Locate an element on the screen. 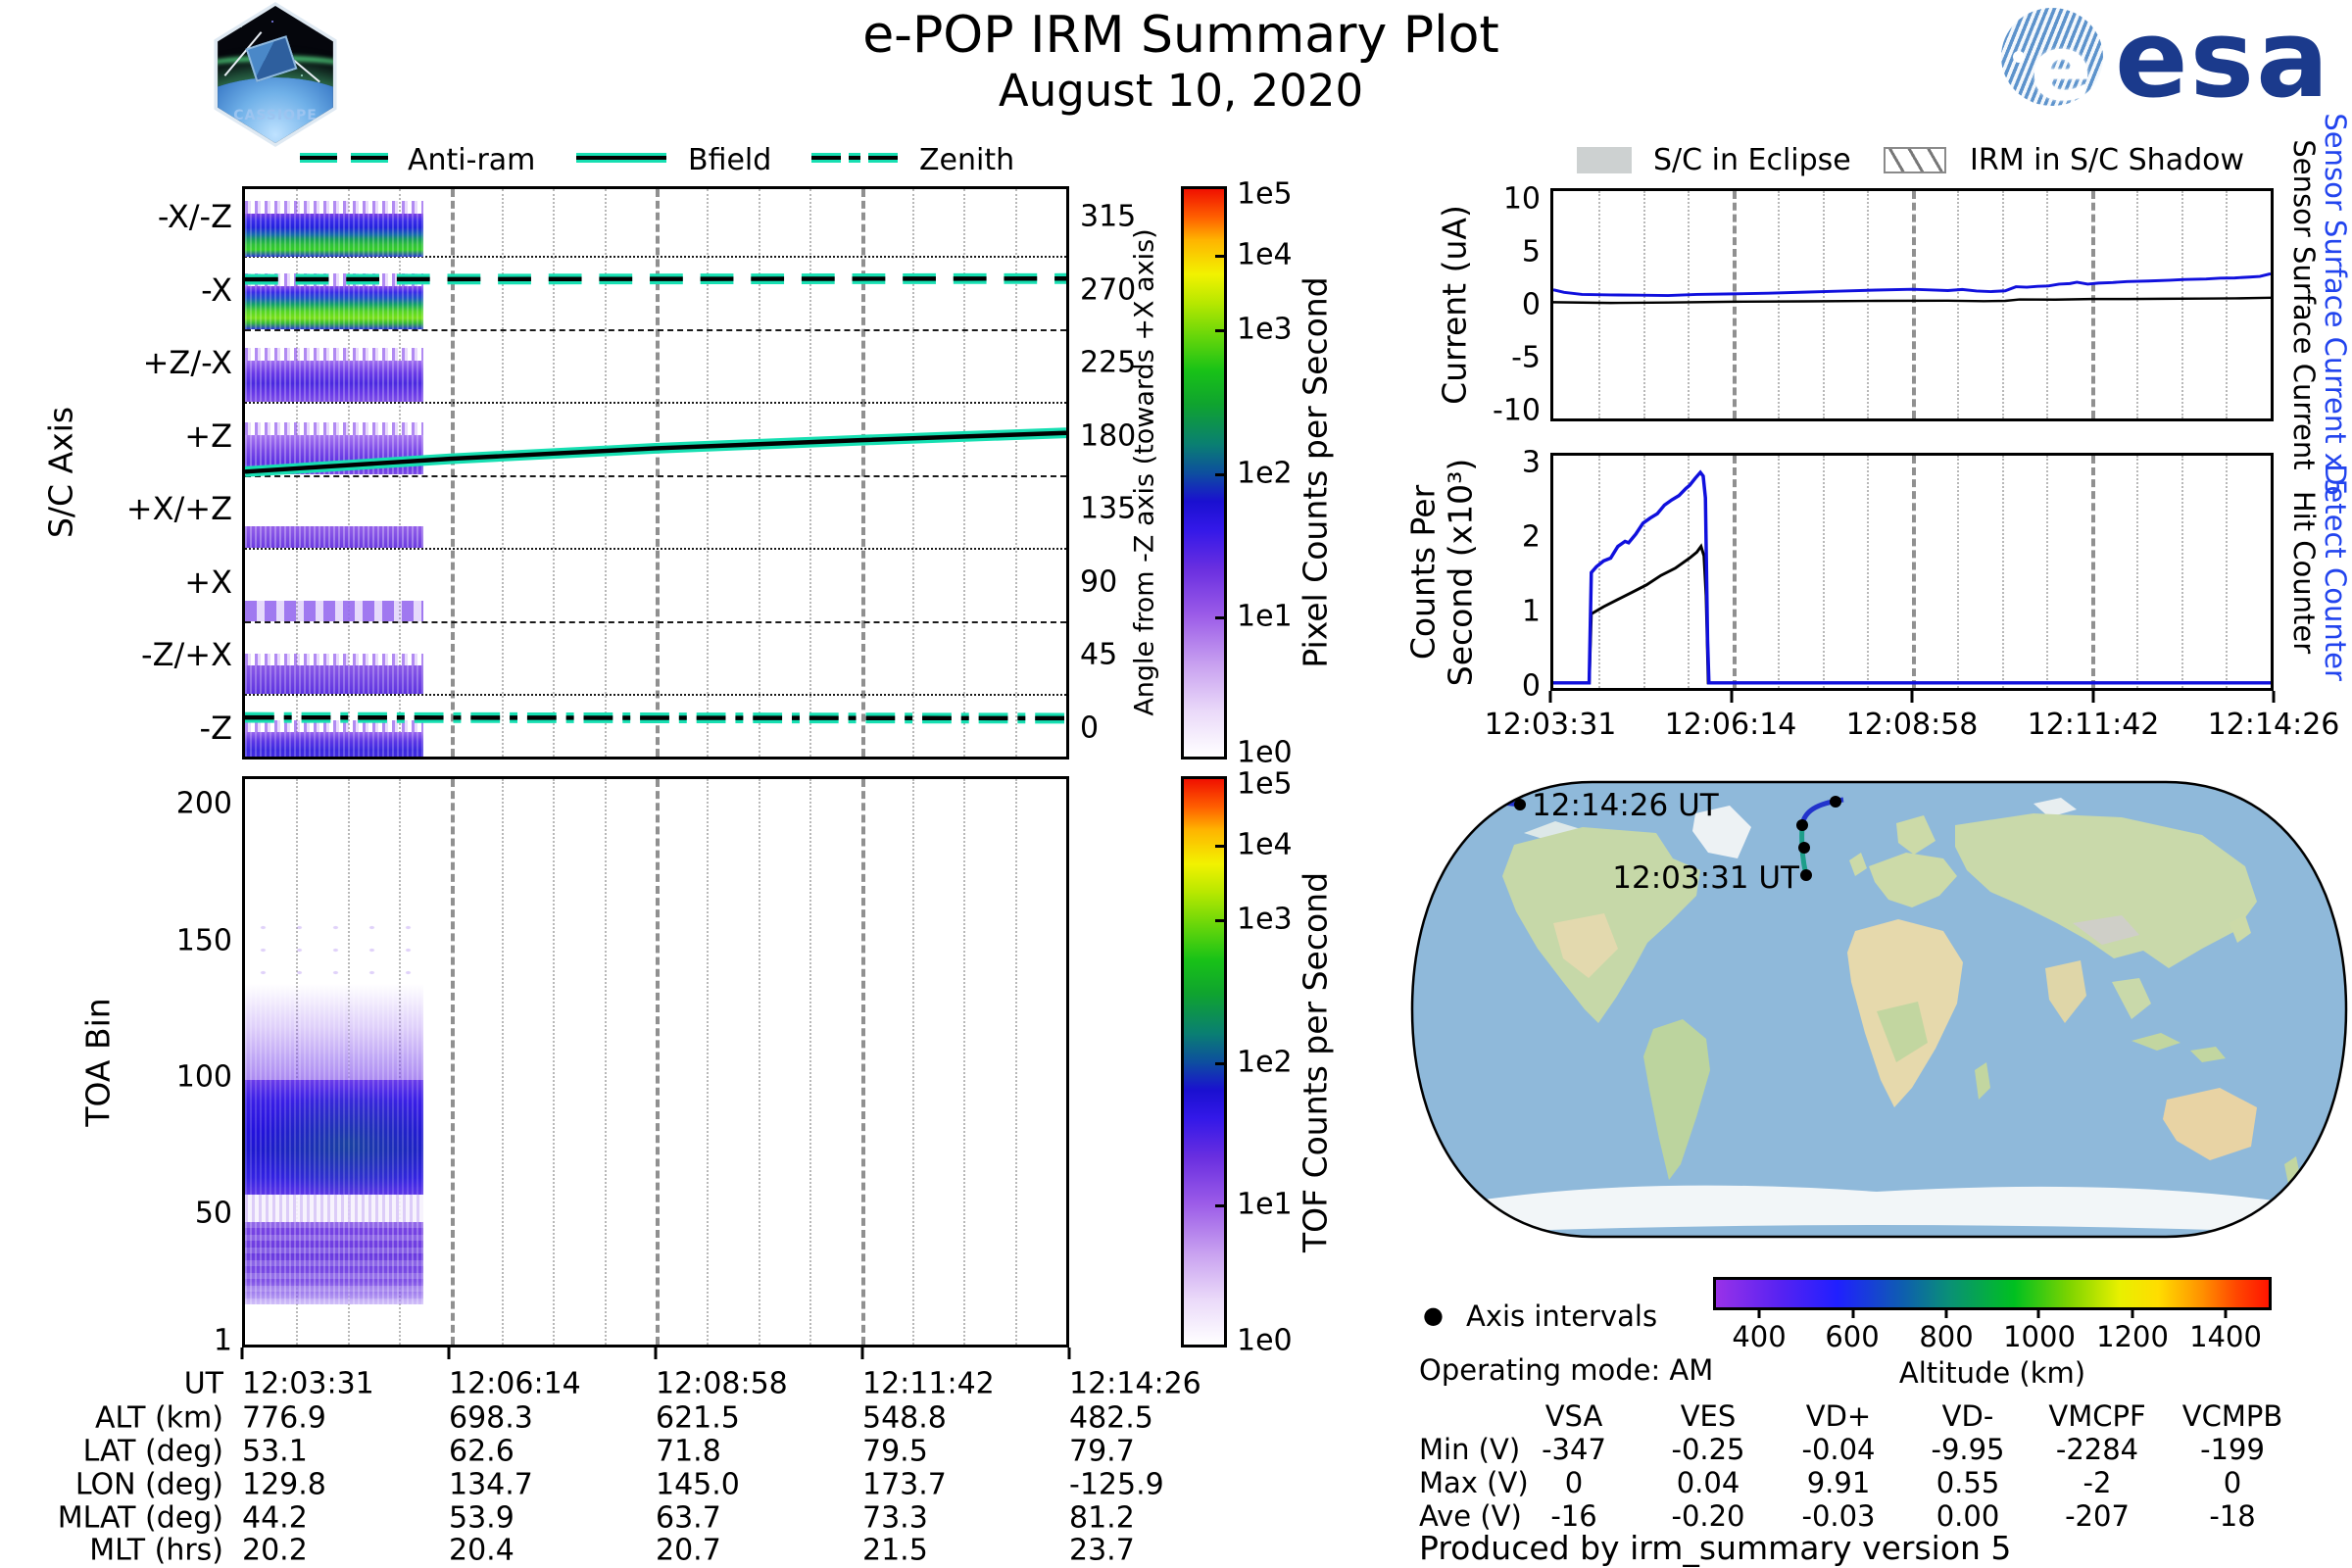 This screenshot has height=1568, width=2352. toa-ytick: 100 is located at coordinates (203, 1077).